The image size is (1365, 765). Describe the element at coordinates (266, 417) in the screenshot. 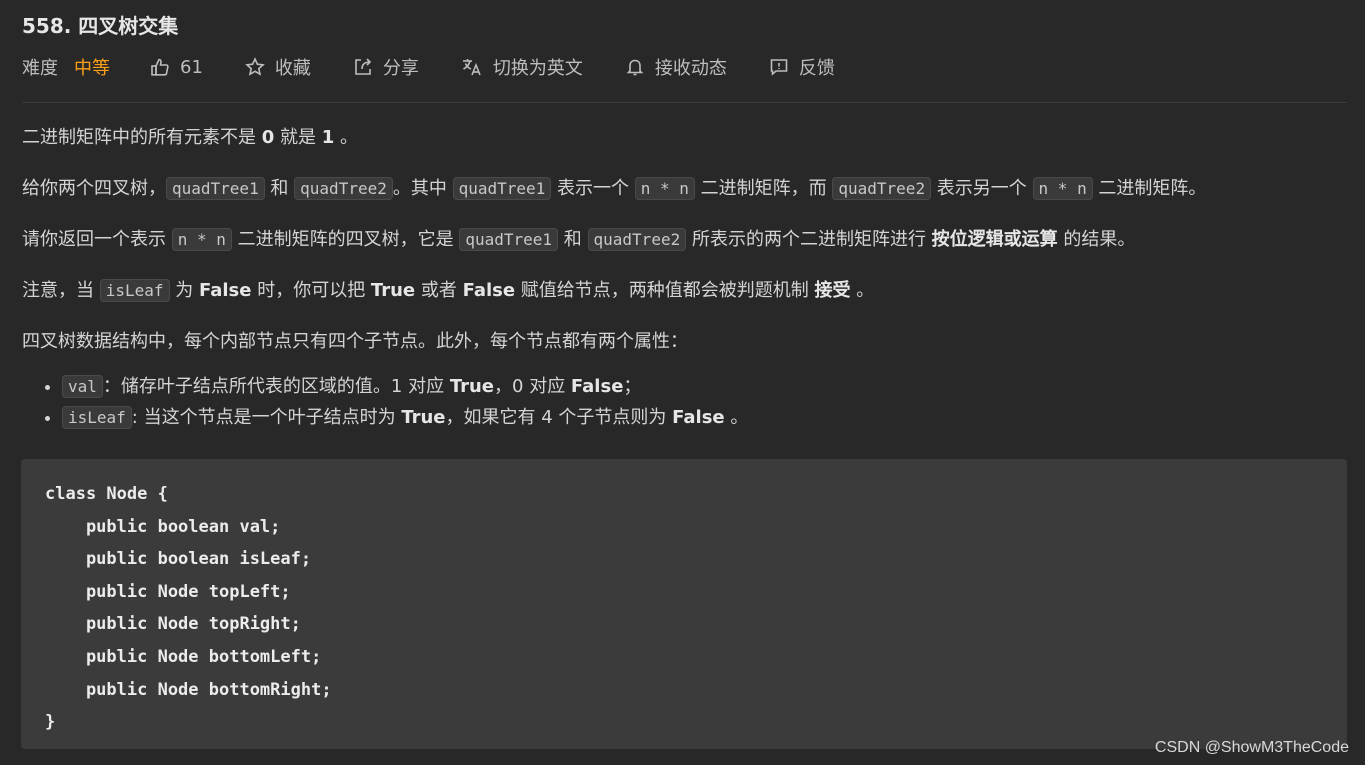

I see `text: : 当这个节点是一个叶子结点时为` at that location.